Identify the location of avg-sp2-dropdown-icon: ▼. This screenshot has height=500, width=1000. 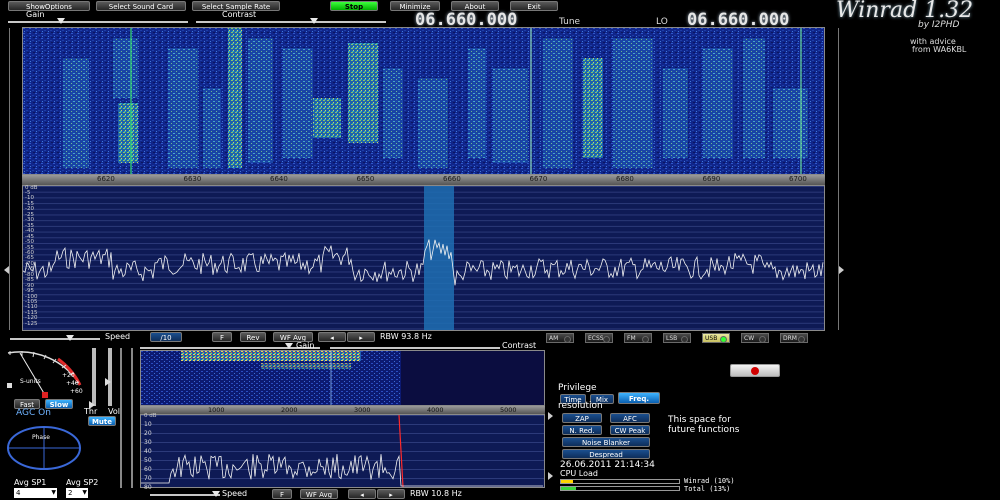
(84, 493).